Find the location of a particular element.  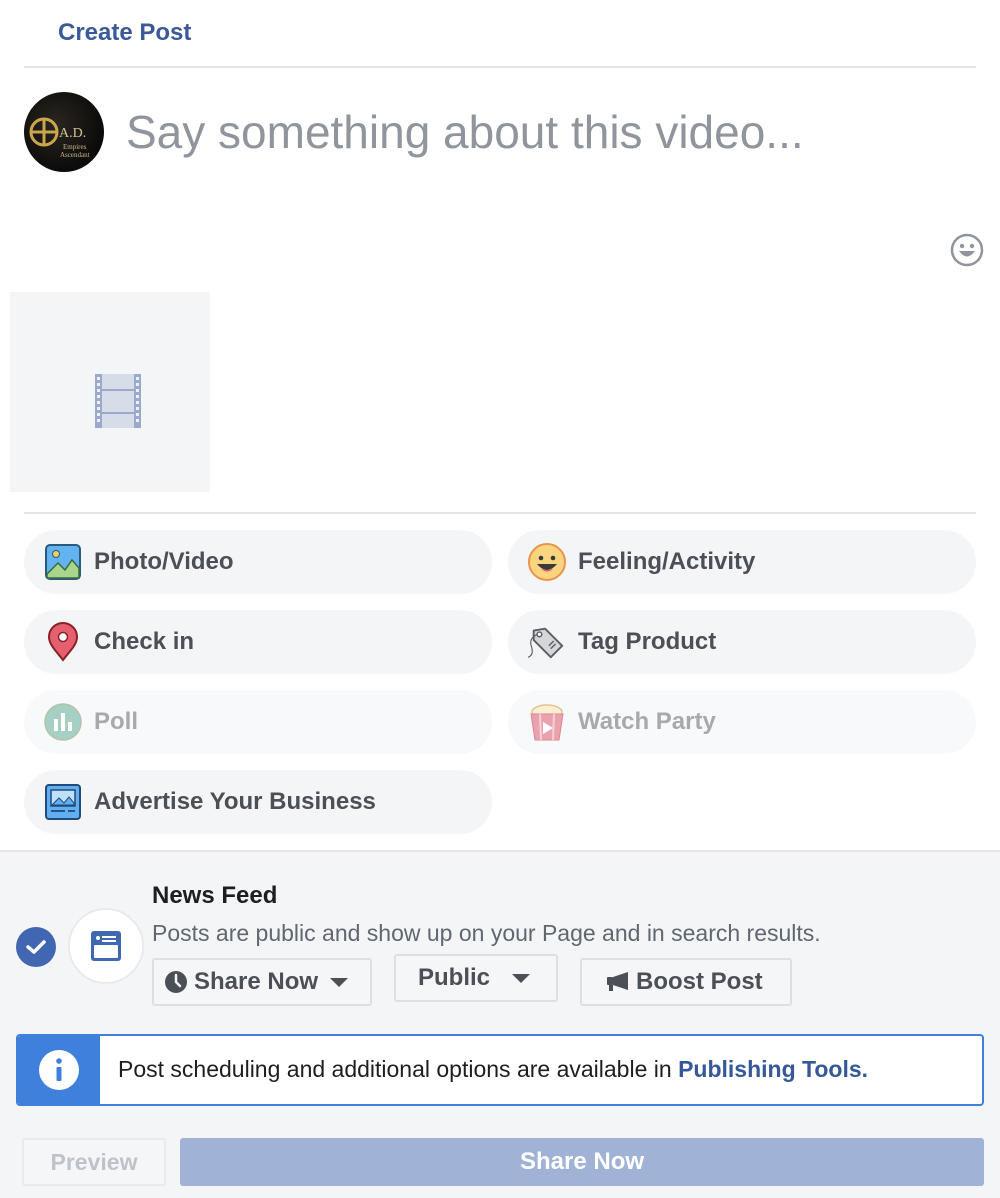

action-label: Poll is located at coordinates (116, 721).